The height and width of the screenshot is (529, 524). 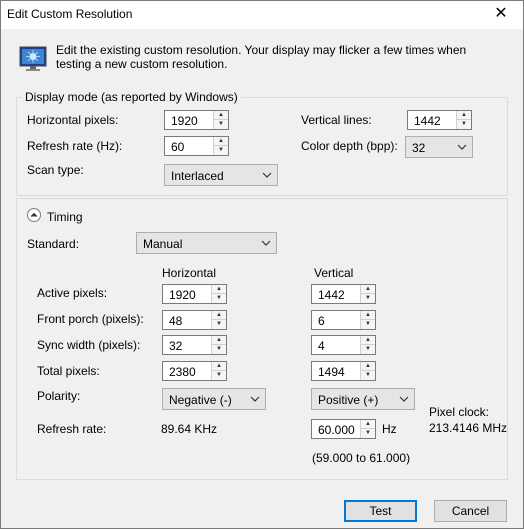 What do you see at coordinates (419, 148) in the screenshot?
I see `color-depth-value: 32` at bounding box center [419, 148].